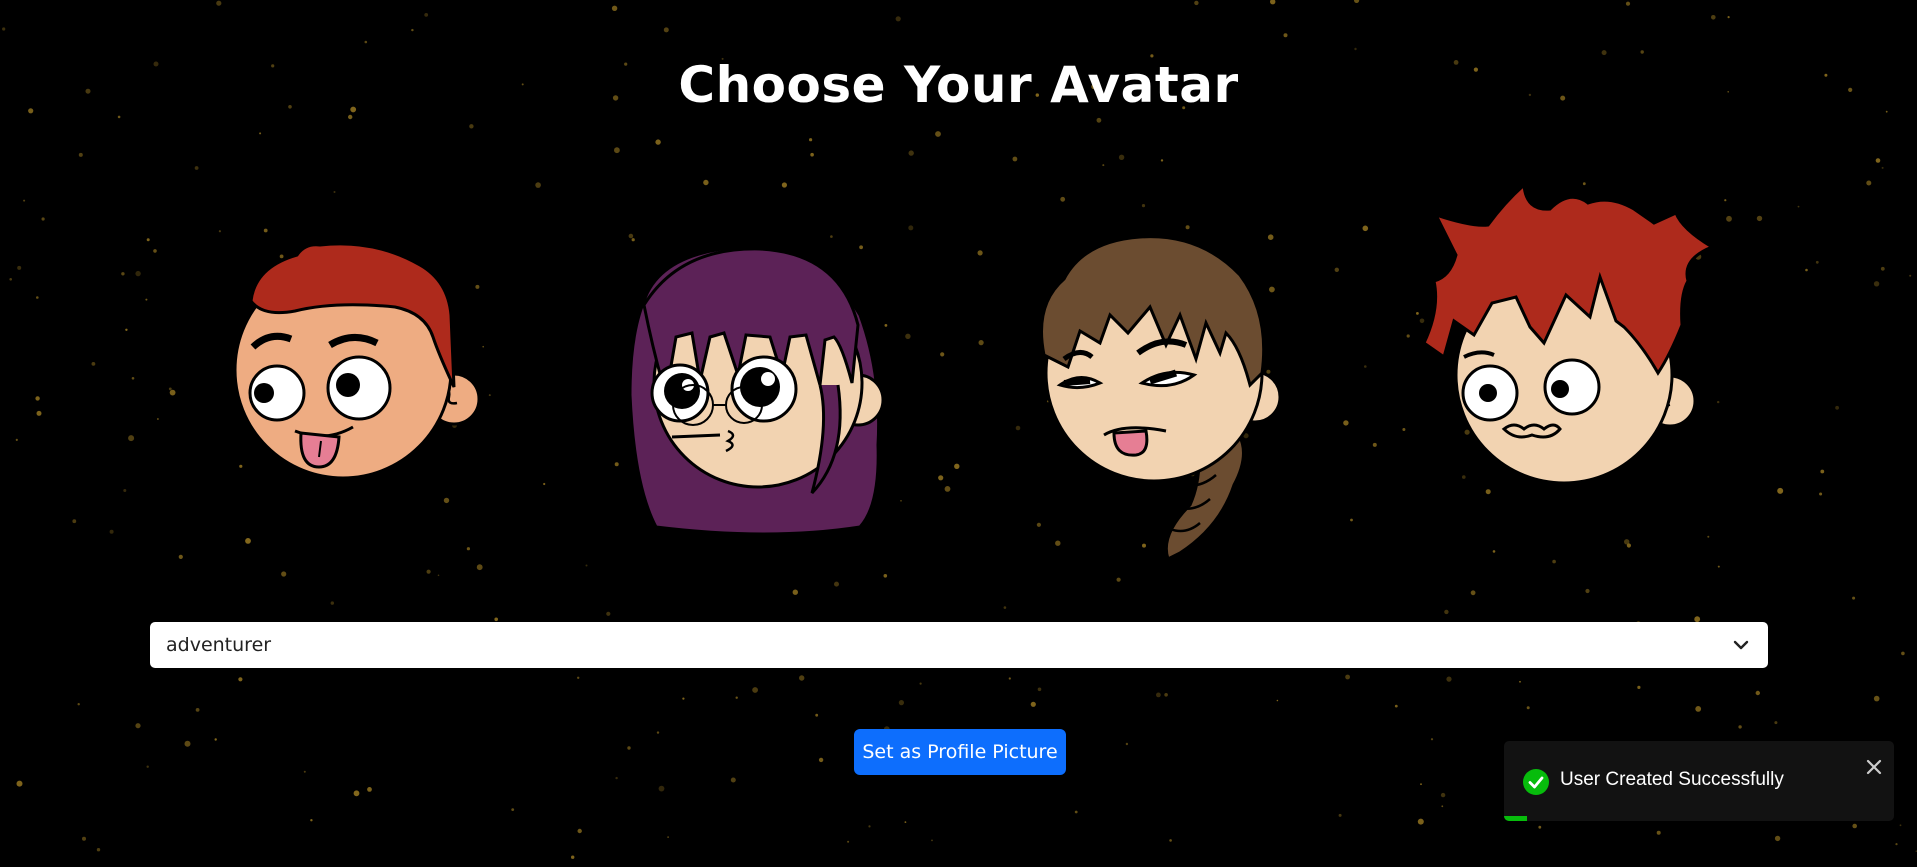 The image size is (1917, 867). Describe the element at coordinates (959, 645) in the screenshot. I see `avatar-style-select: adventurer` at that location.